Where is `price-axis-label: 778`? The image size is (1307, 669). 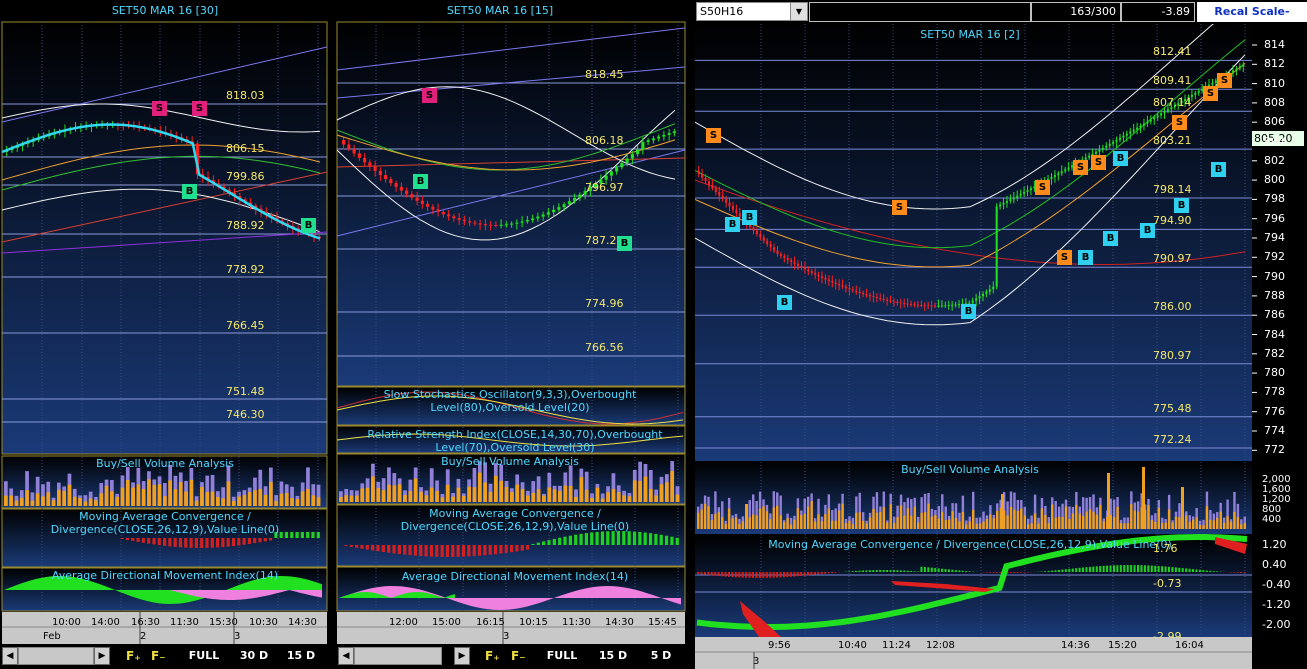
price-axis-label: 778 is located at coordinates (1274, 392).